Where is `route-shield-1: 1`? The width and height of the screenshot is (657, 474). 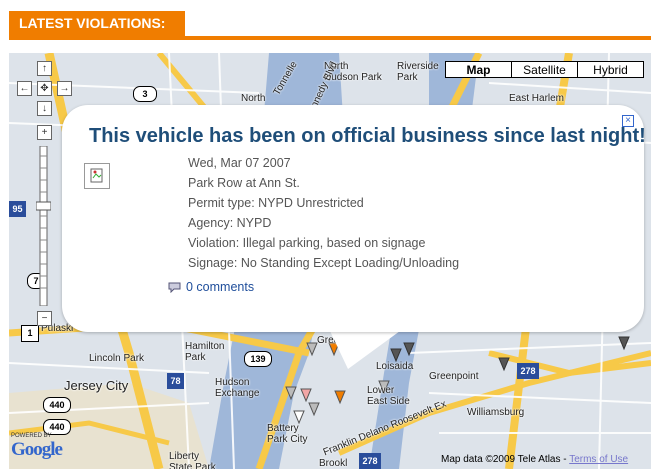 route-shield-1: 1 is located at coordinates (30, 333).